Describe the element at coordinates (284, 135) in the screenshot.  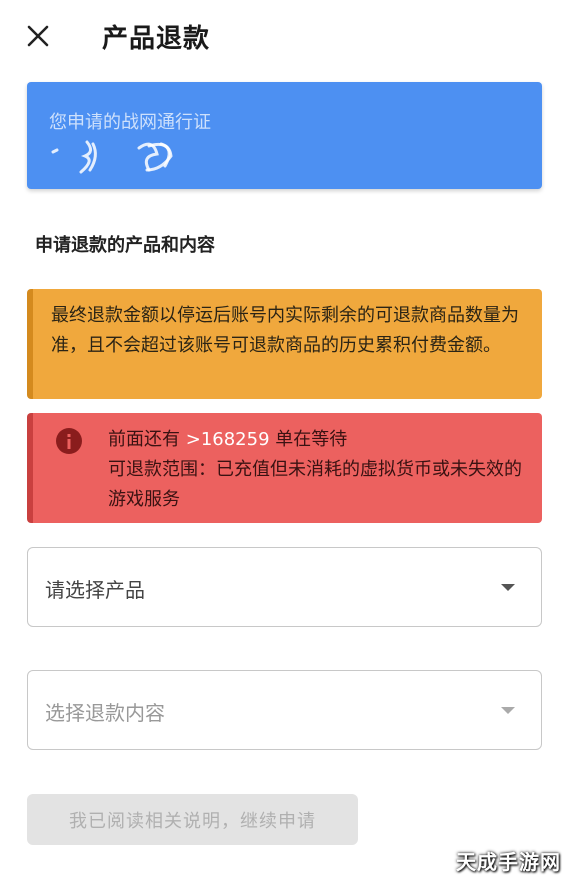
I see `battle-net-pass-card: 您申请的战网通行证` at that location.